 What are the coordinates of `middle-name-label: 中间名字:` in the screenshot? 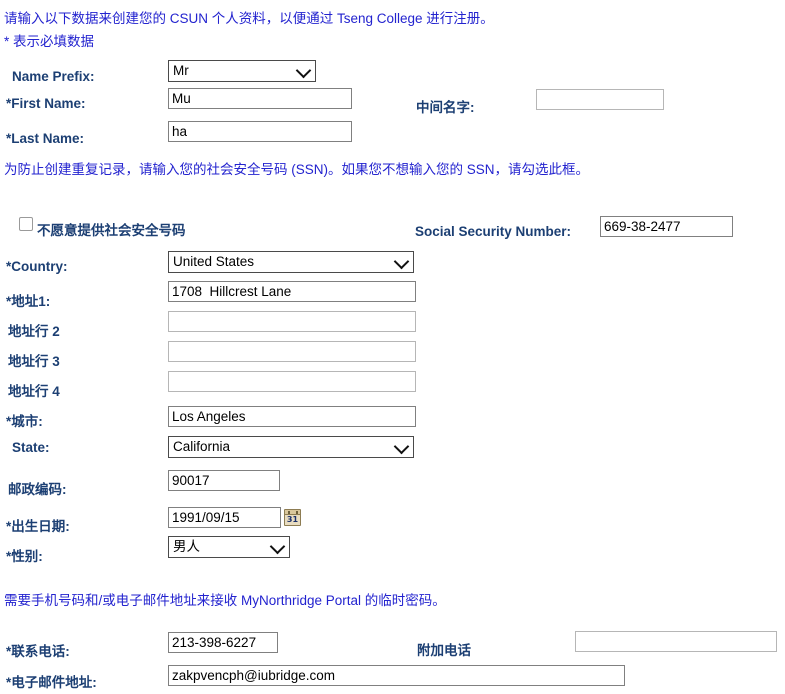 It's located at (445, 107).